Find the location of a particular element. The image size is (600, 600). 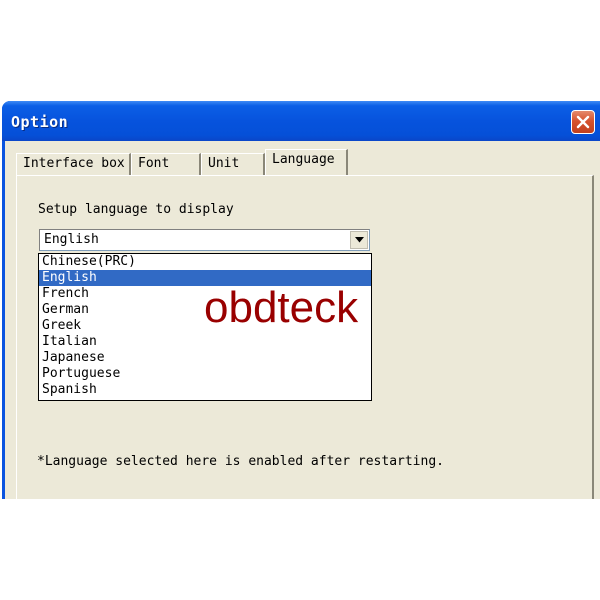

tab-label: Font is located at coordinates (154, 163).